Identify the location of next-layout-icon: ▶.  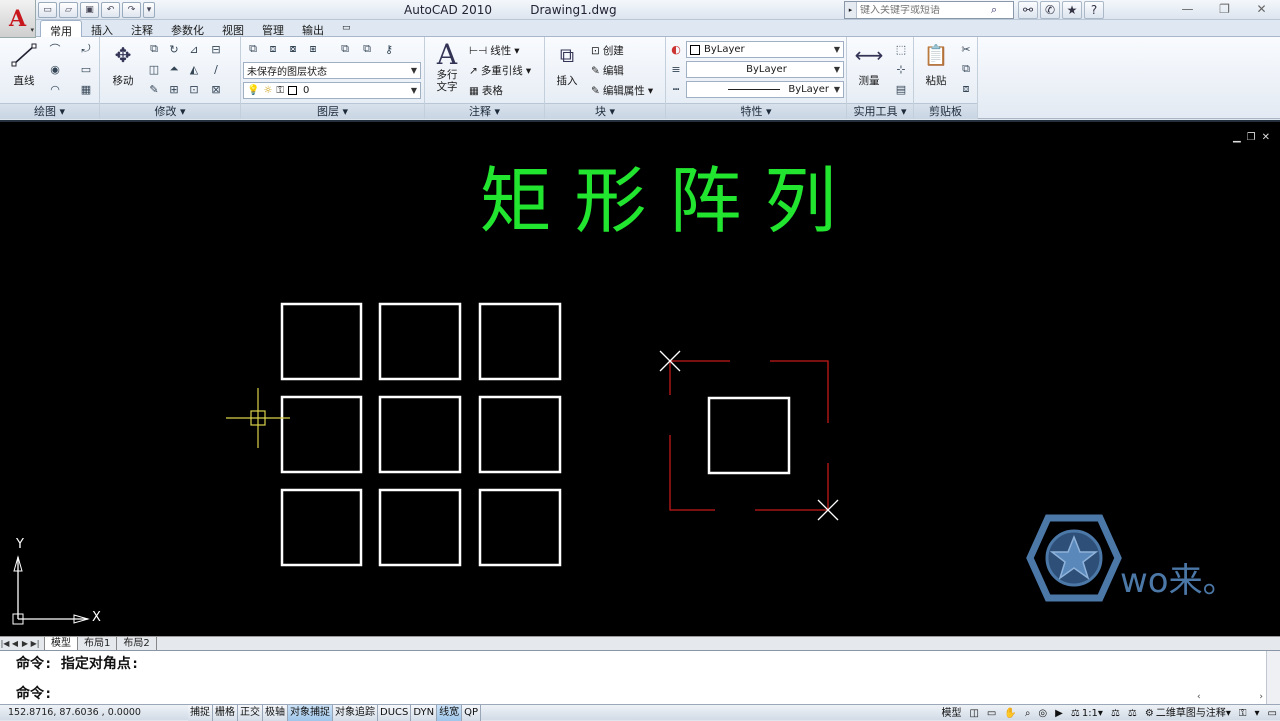
(25, 643).